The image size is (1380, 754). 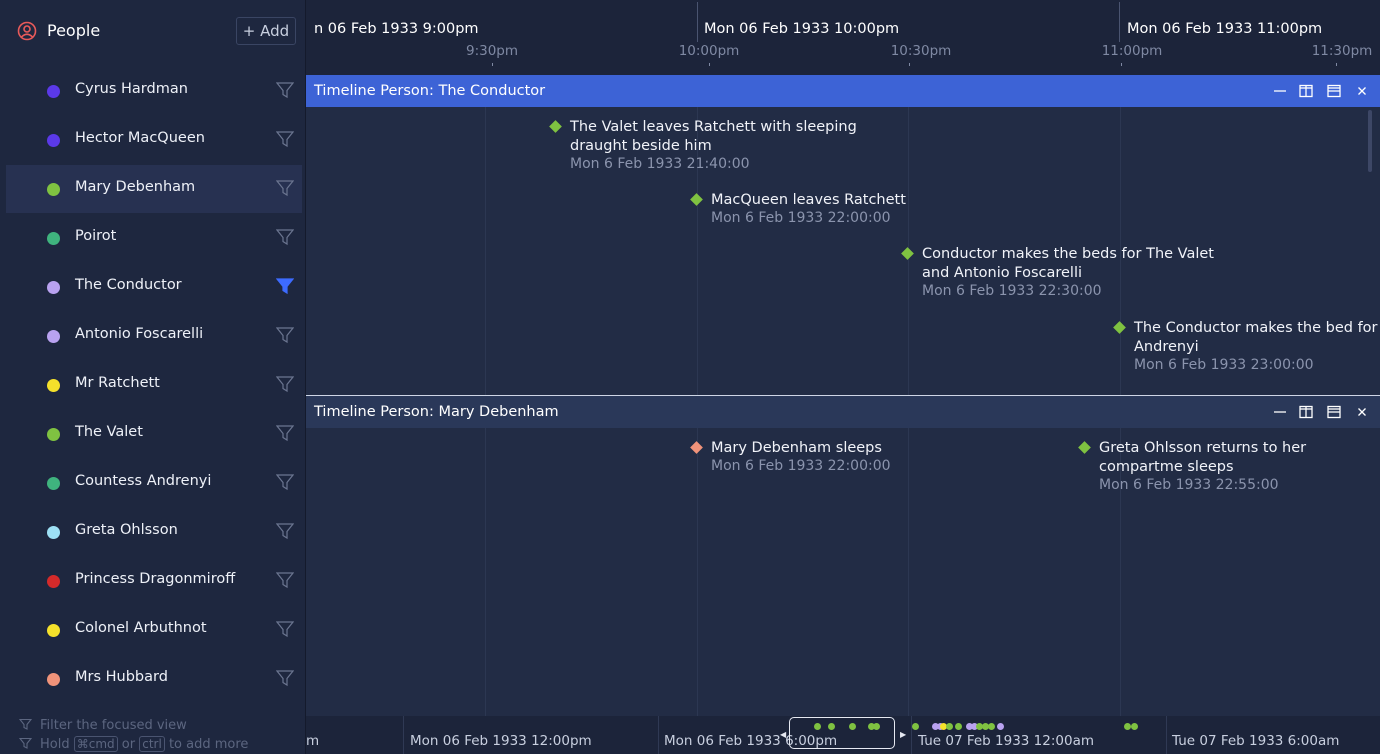 What do you see at coordinates (921, 51) in the screenshot?
I see `minor-time-label: 10:30pm` at bounding box center [921, 51].